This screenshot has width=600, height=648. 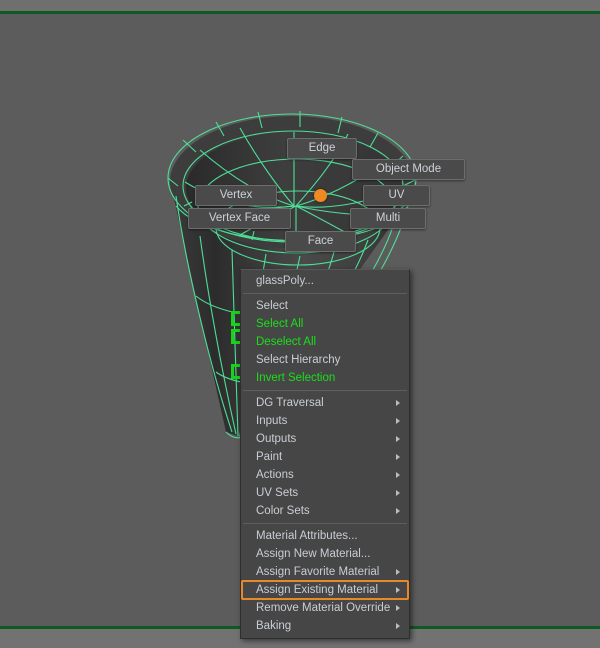 I want to click on context-menu-item-actions: Actions, so click(x=325, y=475).